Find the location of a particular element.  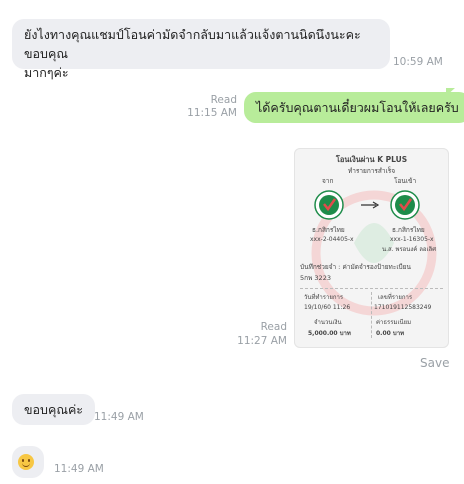

receipt-title: โอนเงินผ่าน K PLUS is located at coordinates (371, 159).